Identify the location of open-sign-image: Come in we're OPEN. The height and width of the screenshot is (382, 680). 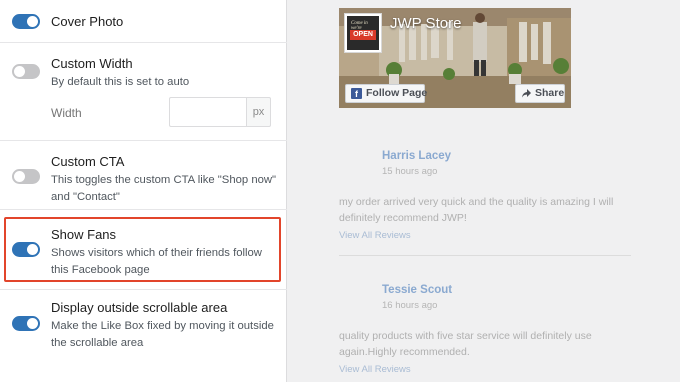
(363, 33).